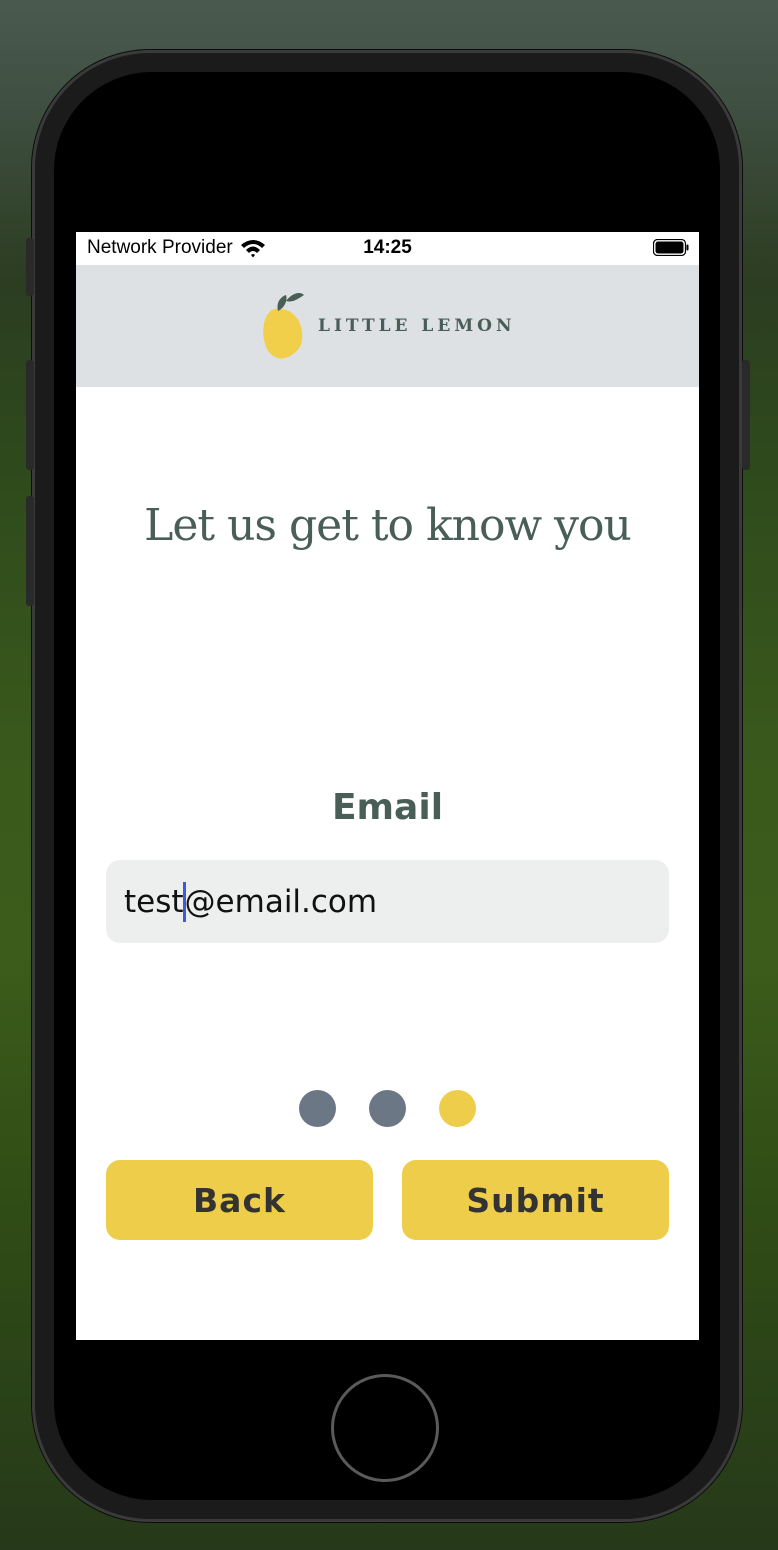 This screenshot has height=1550, width=778. I want to click on lemon-icon, so click(283, 326).